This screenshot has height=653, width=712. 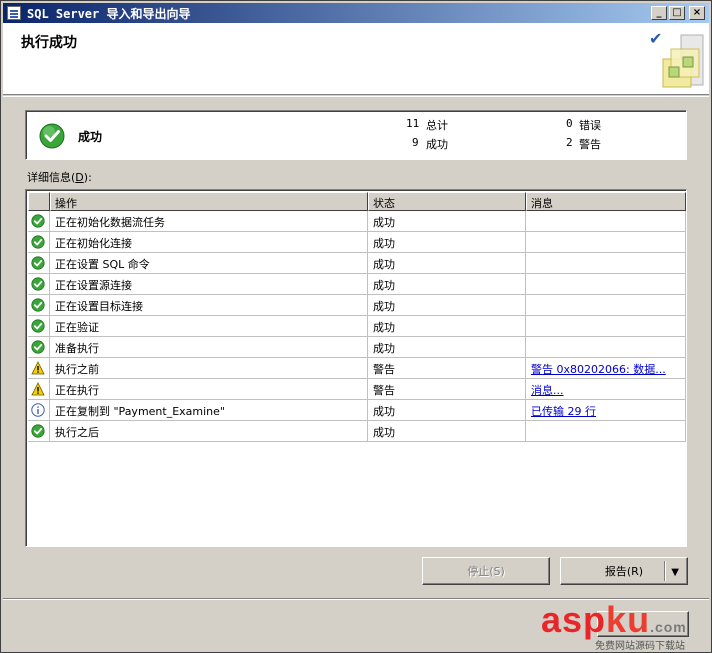 I want to click on report-button: 报告(R) ▼, so click(x=624, y=571).